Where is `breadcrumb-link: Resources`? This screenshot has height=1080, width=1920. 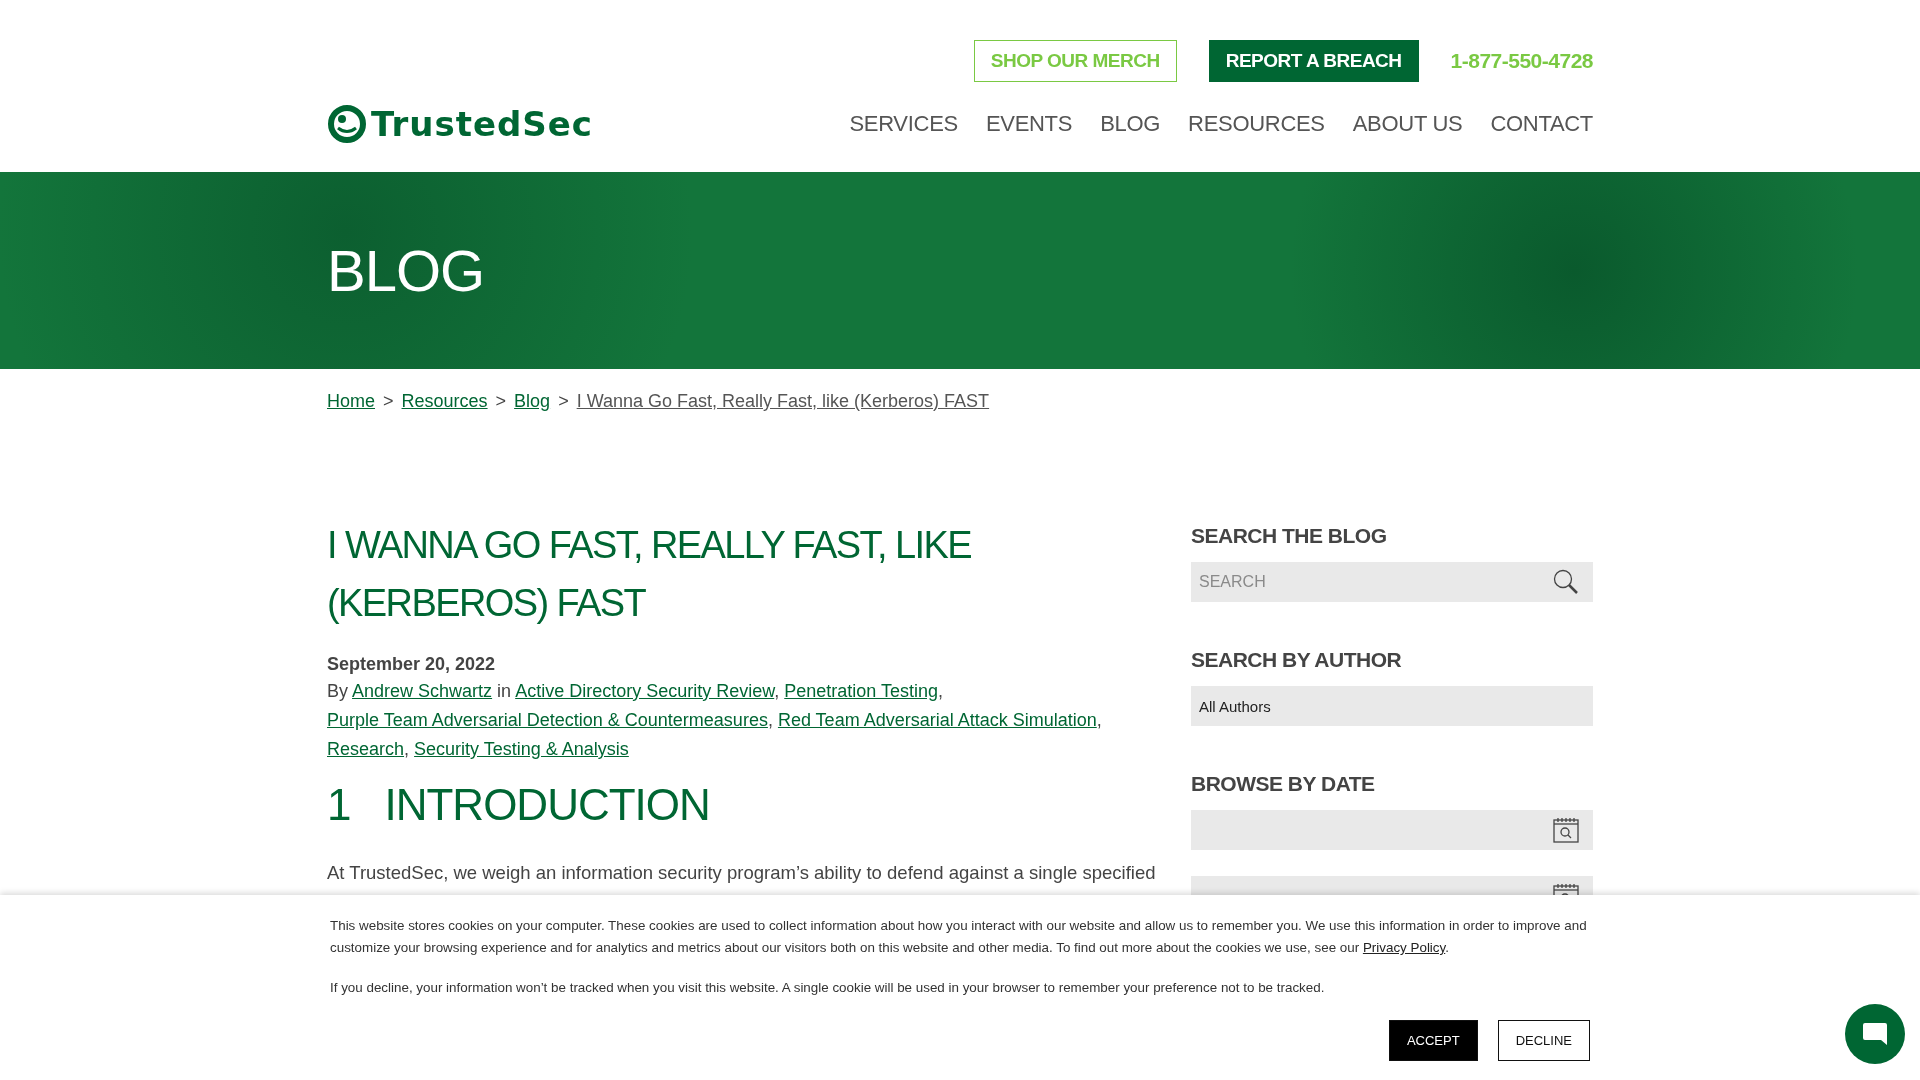
breadcrumb-link: Resources is located at coordinates (444, 401).